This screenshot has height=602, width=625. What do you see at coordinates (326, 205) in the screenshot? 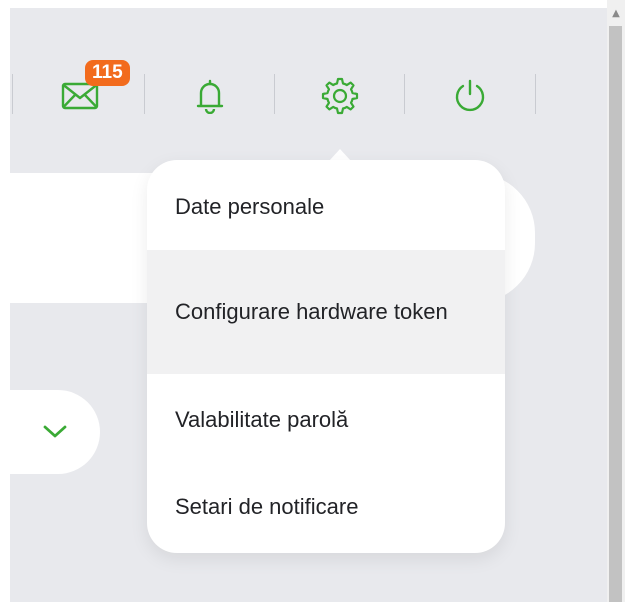
I see `menu-item-personal-data: Date personale` at bounding box center [326, 205].